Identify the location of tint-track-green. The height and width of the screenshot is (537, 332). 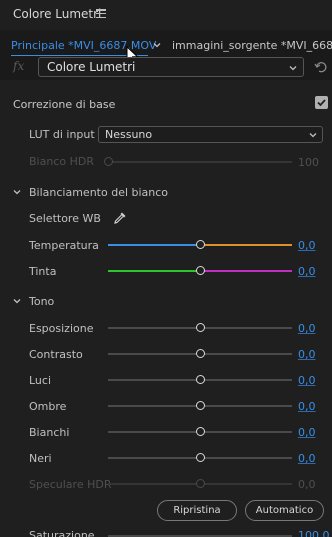
(154, 271).